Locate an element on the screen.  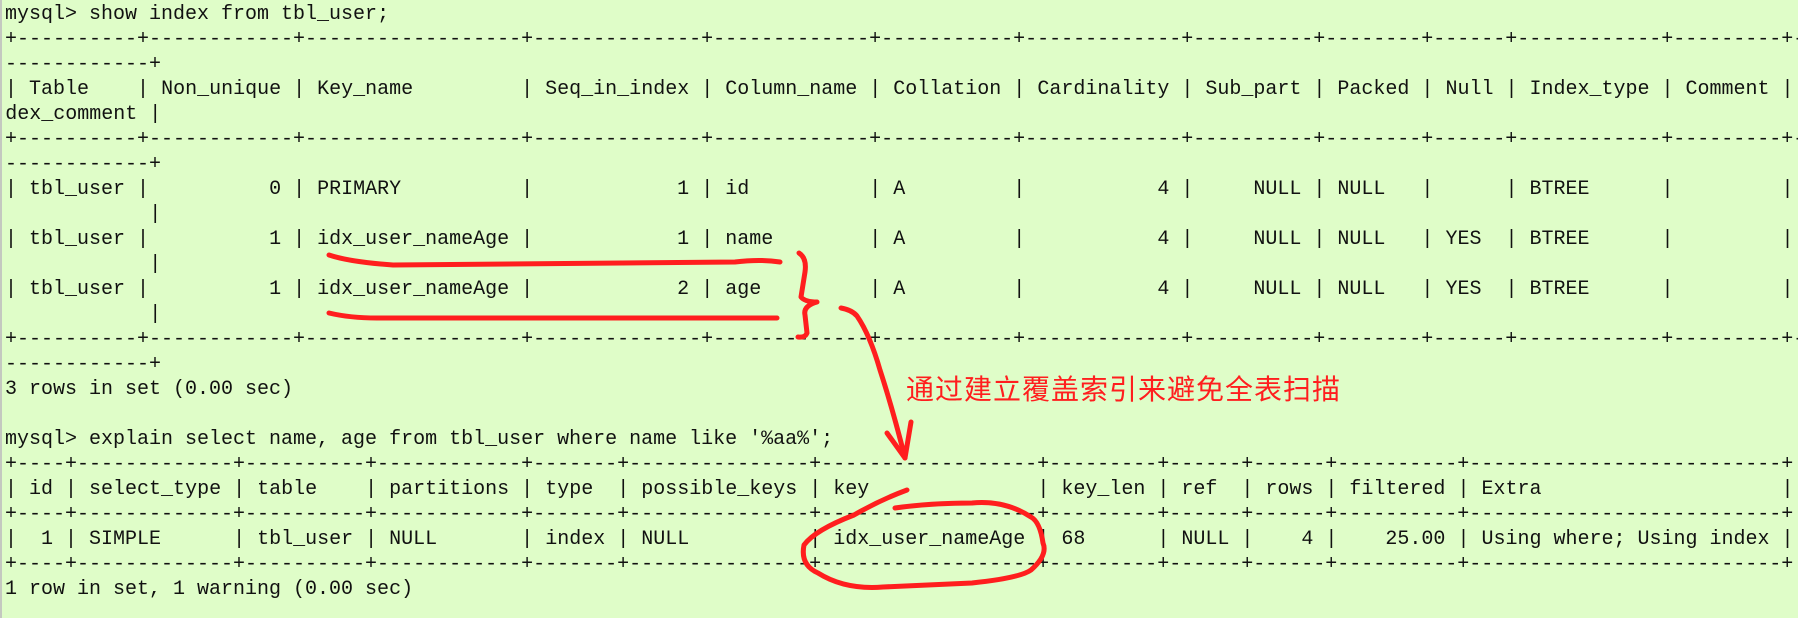
table-cell: A is located at coordinates (899, 289).